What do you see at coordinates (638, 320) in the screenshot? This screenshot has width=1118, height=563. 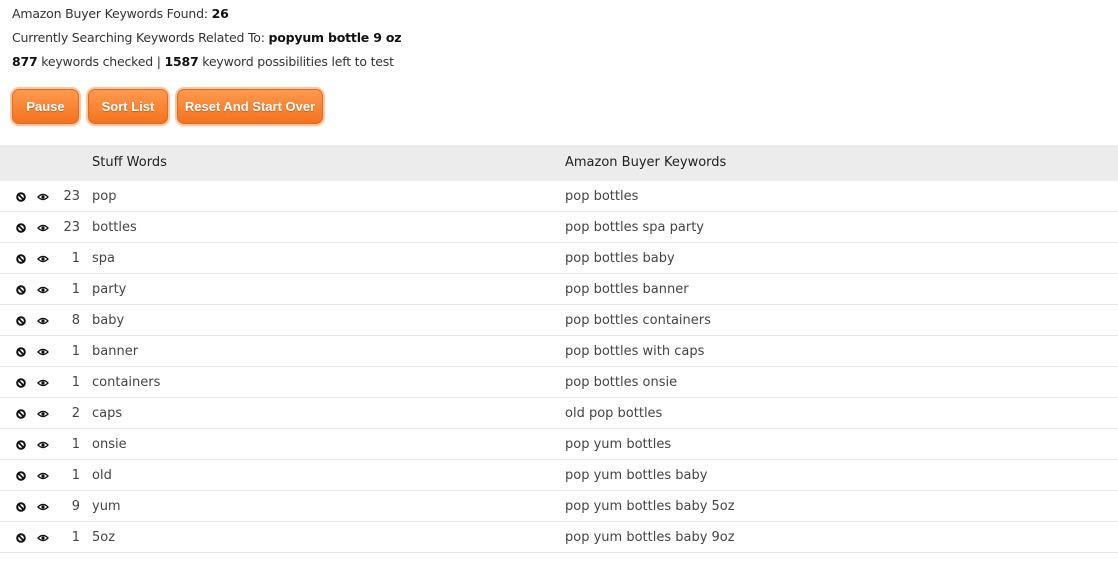 I see `buyer-keyword: pop bottles containers` at bounding box center [638, 320].